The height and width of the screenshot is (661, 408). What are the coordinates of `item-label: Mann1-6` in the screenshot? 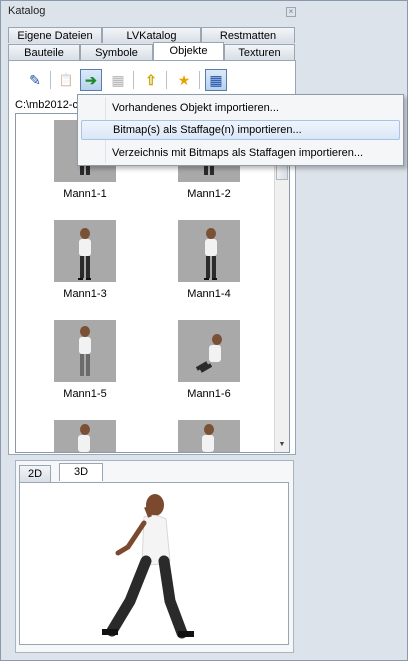 It's located at (209, 394).